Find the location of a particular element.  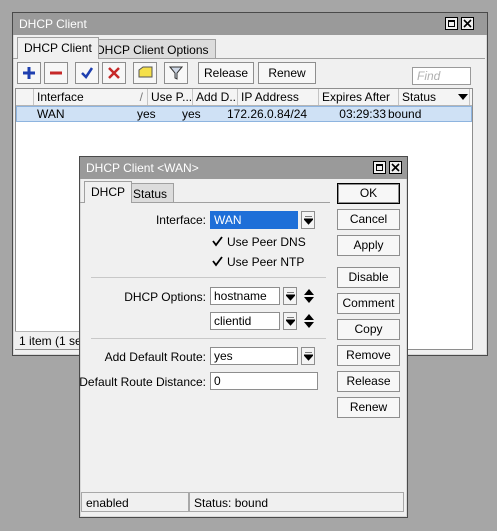

release-dialog-button: Release is located at coordinates (368, 381).